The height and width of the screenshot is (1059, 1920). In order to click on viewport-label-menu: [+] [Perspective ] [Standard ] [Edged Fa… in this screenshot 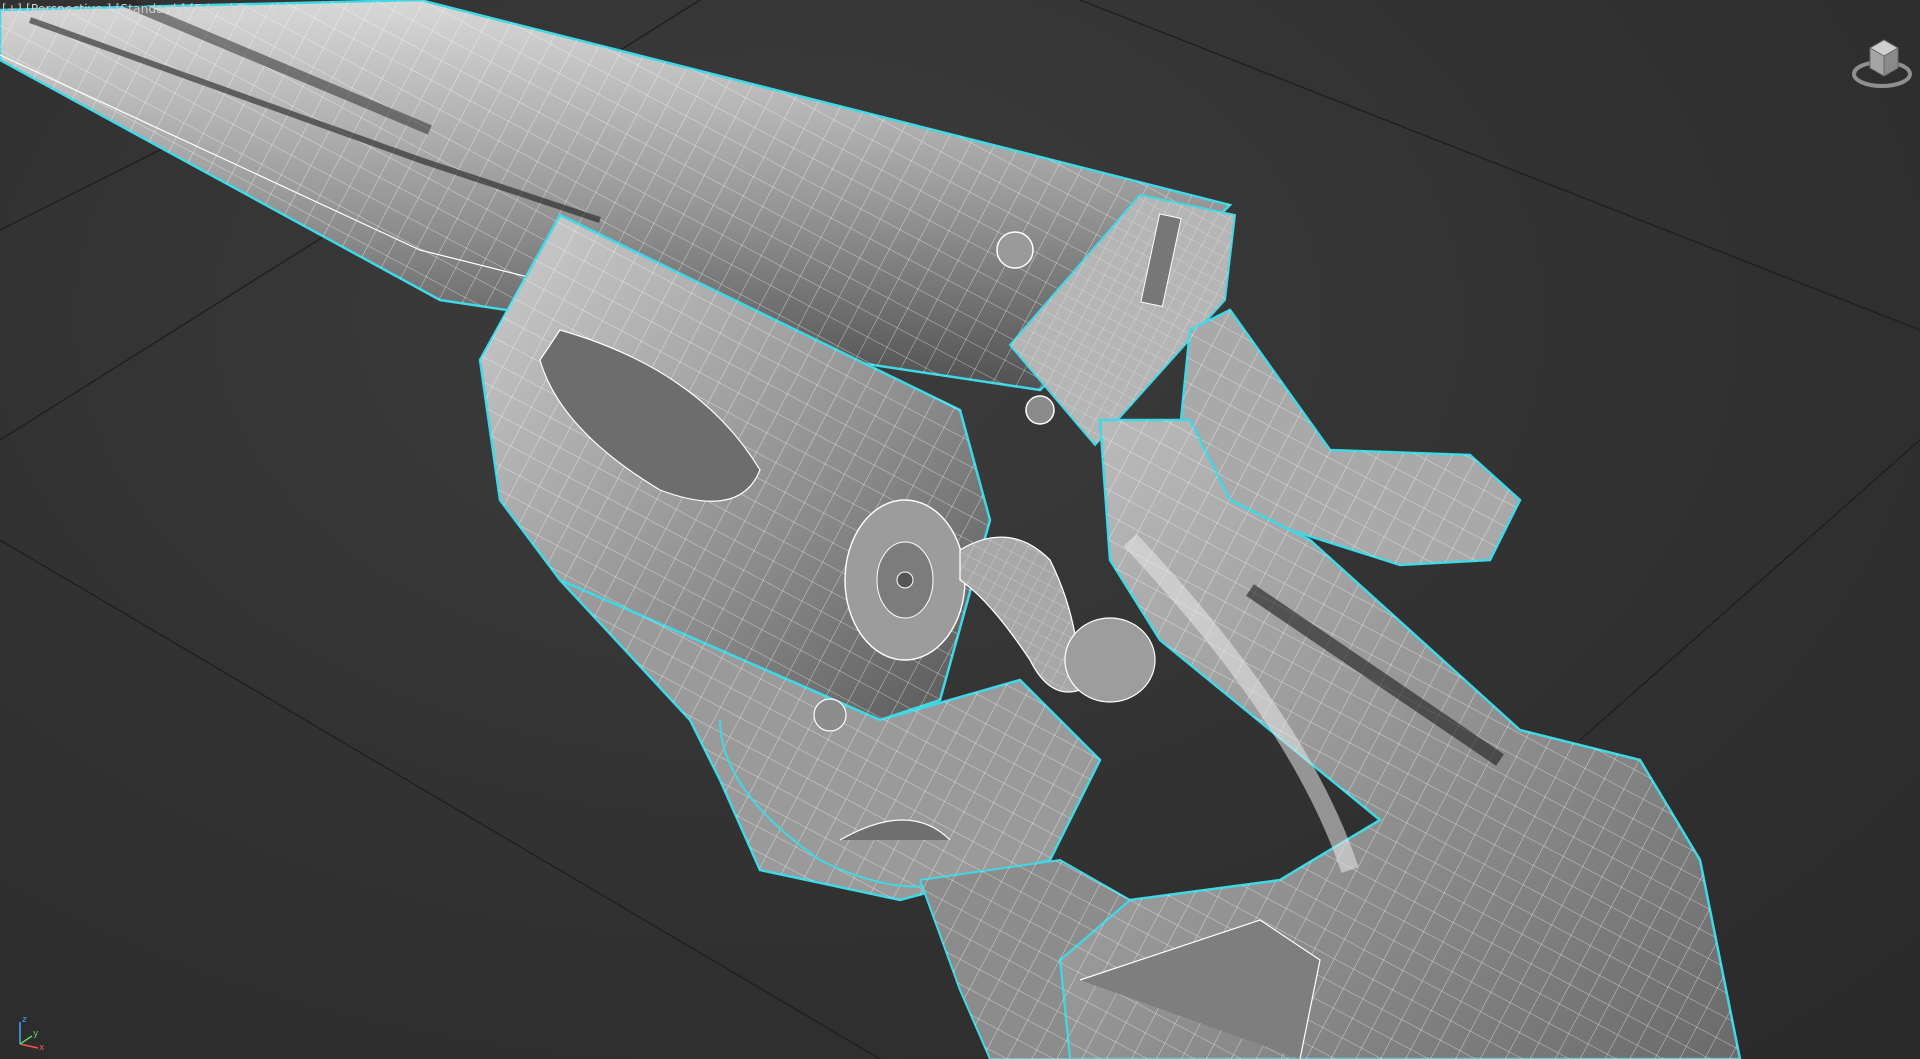, I will do `click(141, 9)`.